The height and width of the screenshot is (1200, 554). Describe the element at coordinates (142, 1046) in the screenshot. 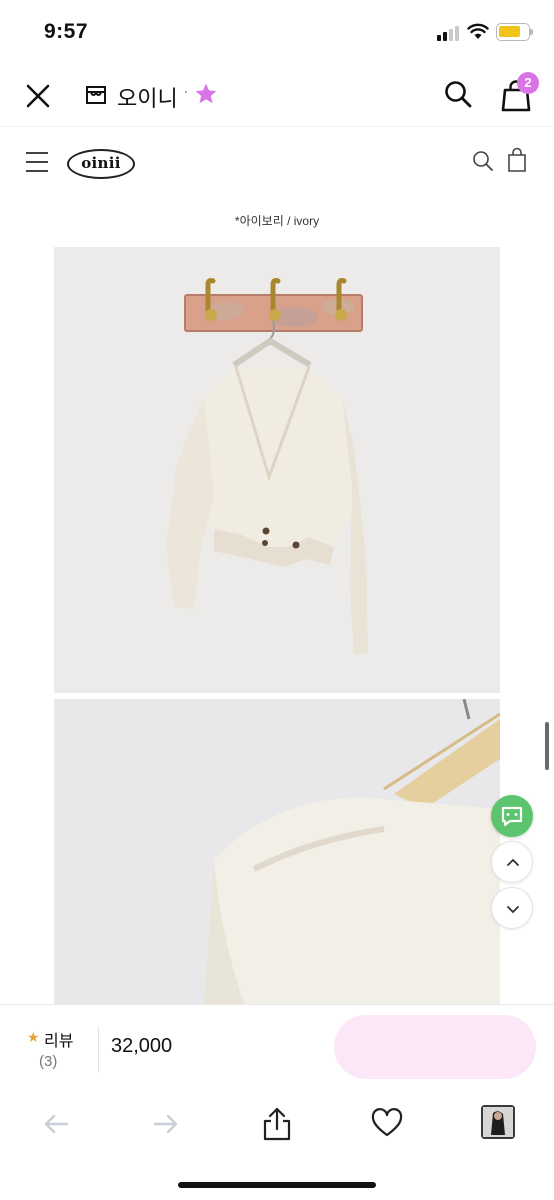

I see `price: 32,000` at that location.